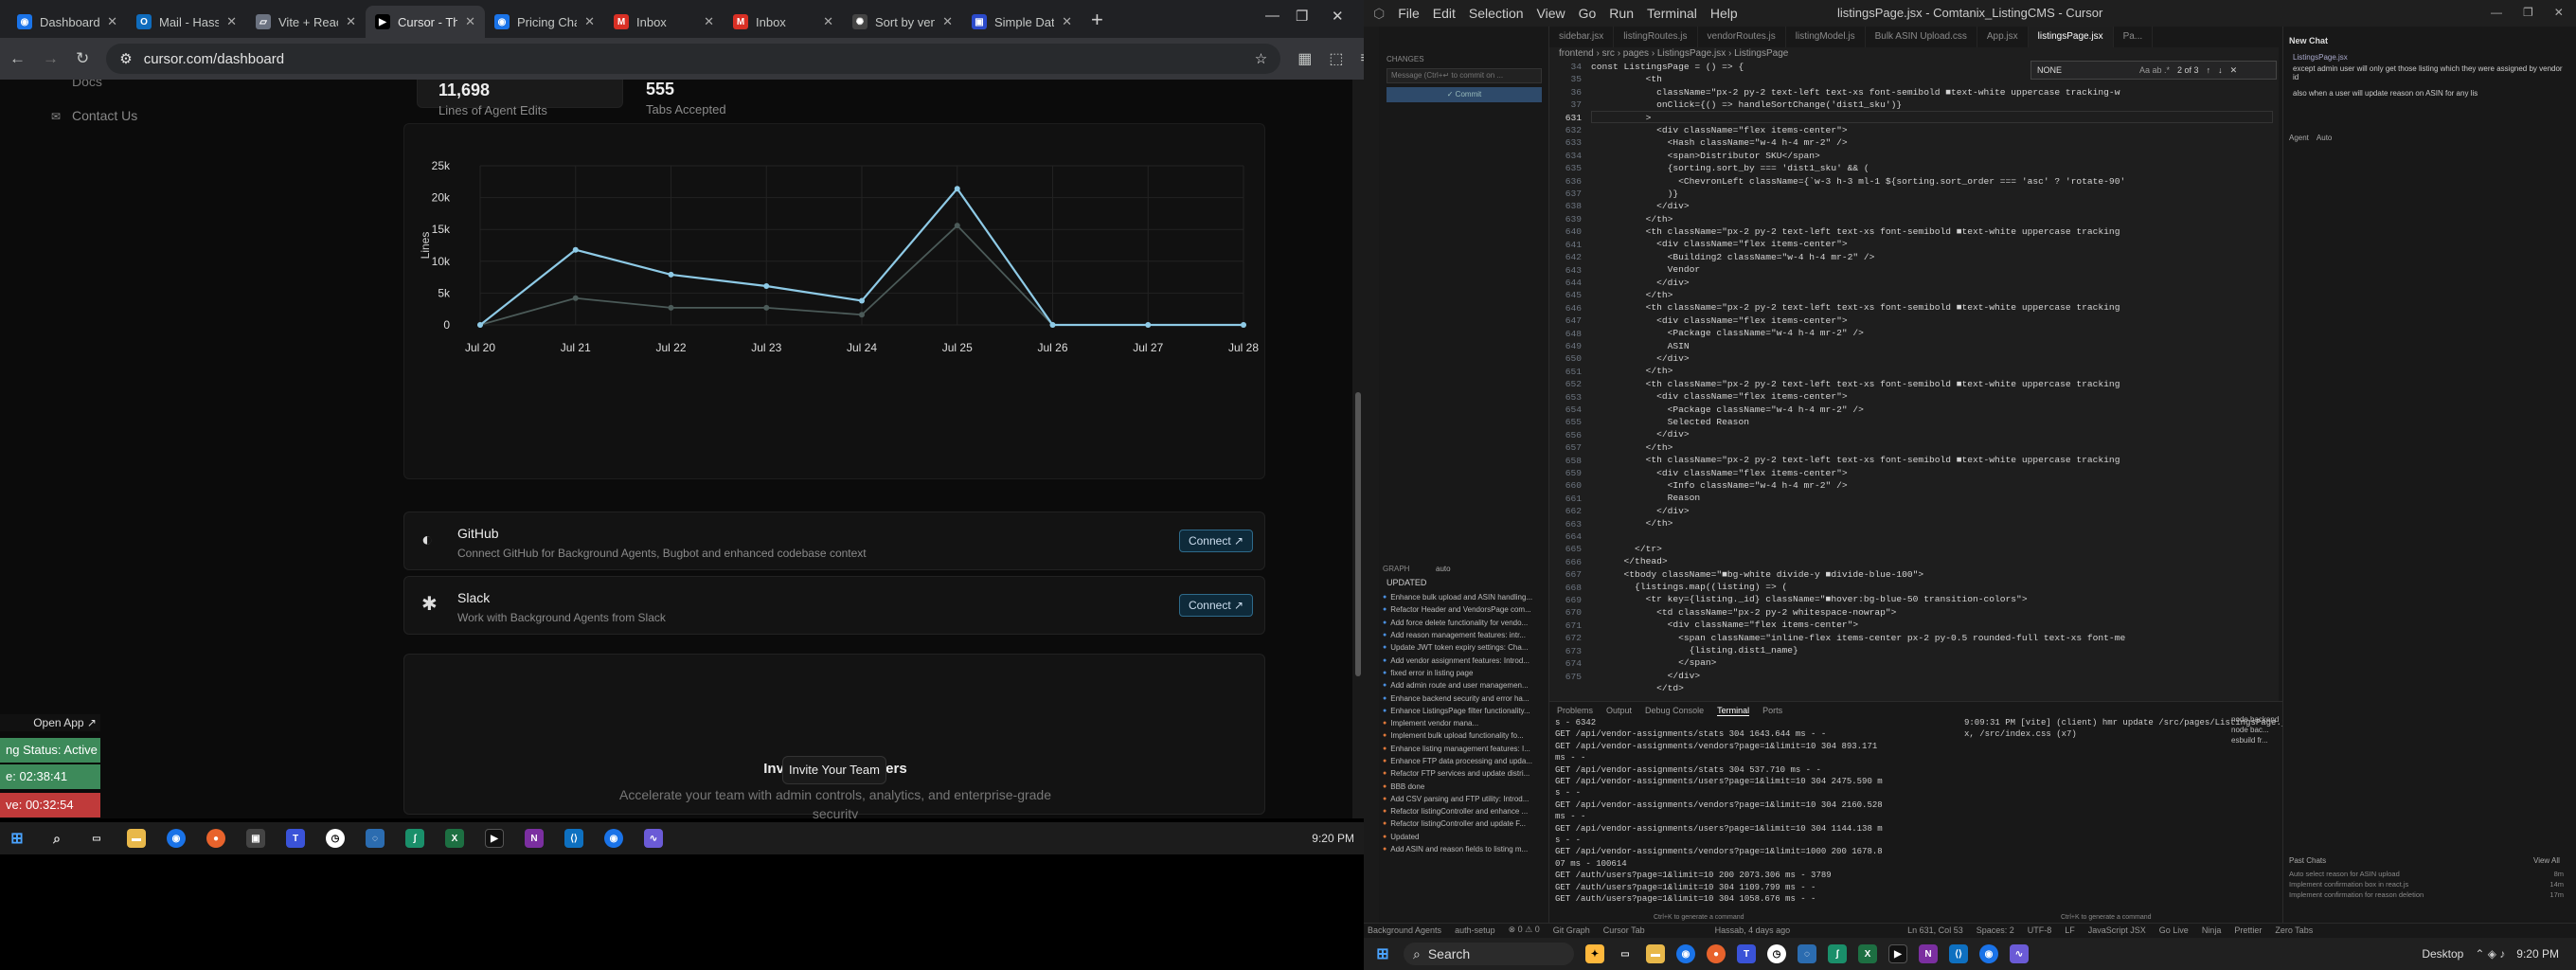 The image size is (2576, 970). Describe the element at coordinates (1336, 58) in the screenshot. I see `extensions-puzzle-icon: ⬚` at that location.